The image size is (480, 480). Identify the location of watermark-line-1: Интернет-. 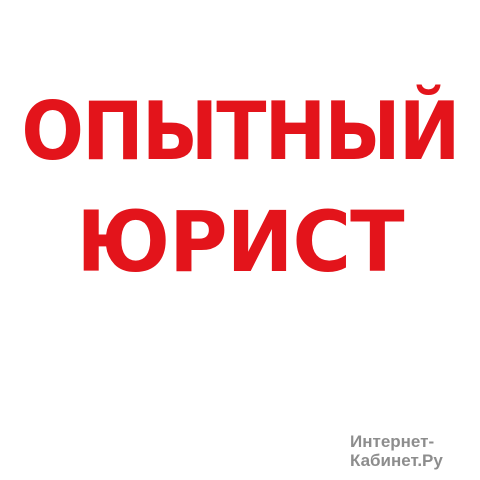
(392, 441).